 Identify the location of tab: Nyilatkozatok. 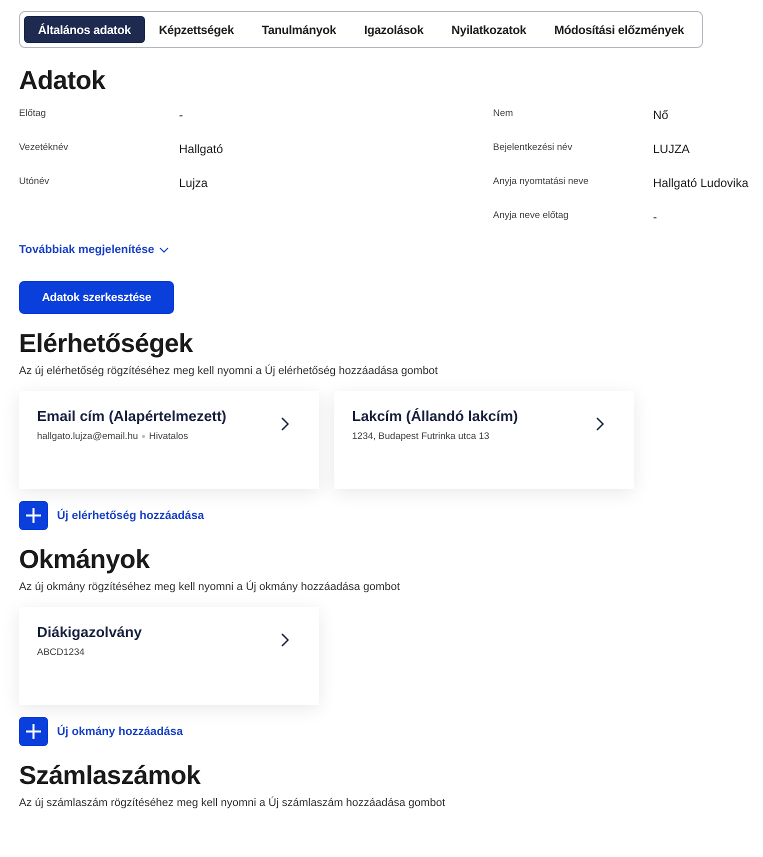
(488, 29).